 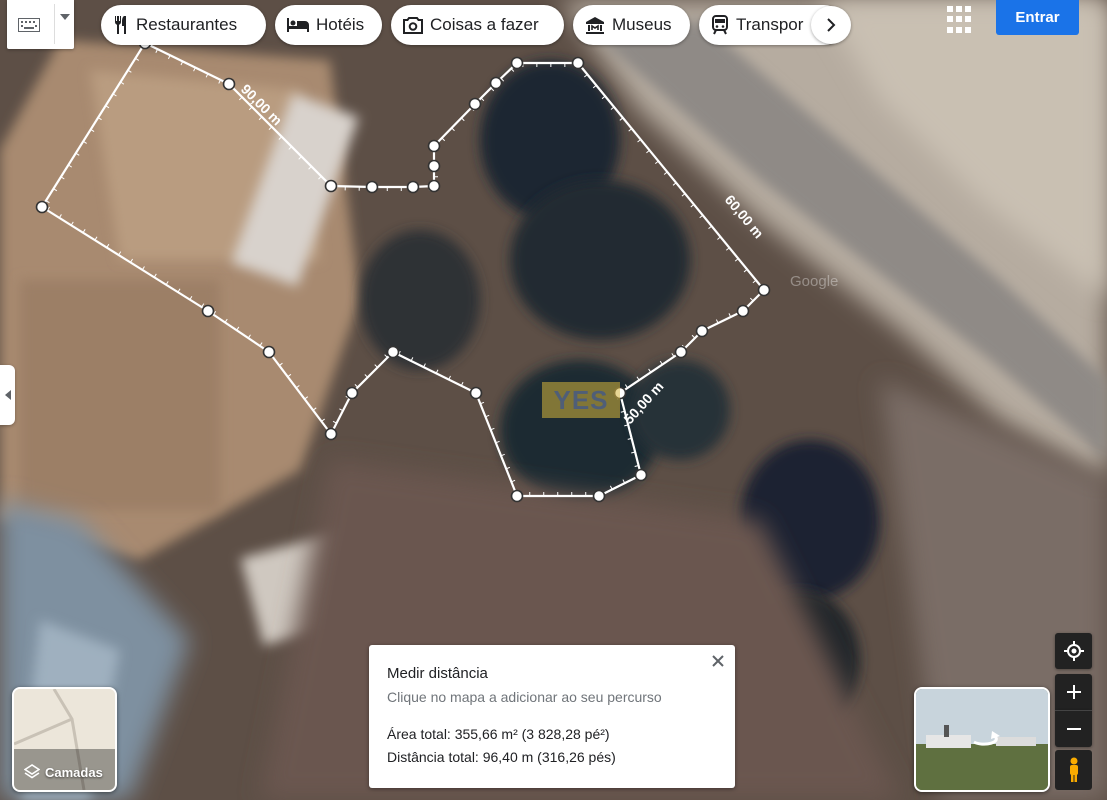 I want to click on chevron-right-icon, so click(x=831, y=25).